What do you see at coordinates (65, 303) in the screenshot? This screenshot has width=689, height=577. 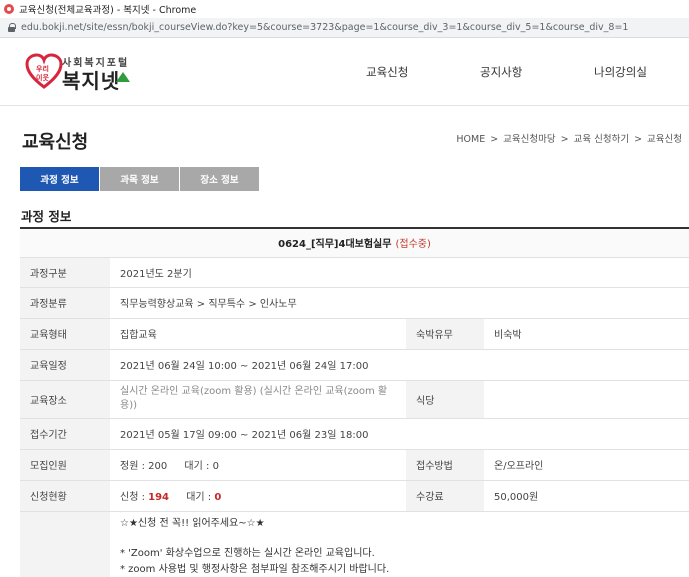 I see `classification-label: 과정분류` at bounding box center [65, 303].